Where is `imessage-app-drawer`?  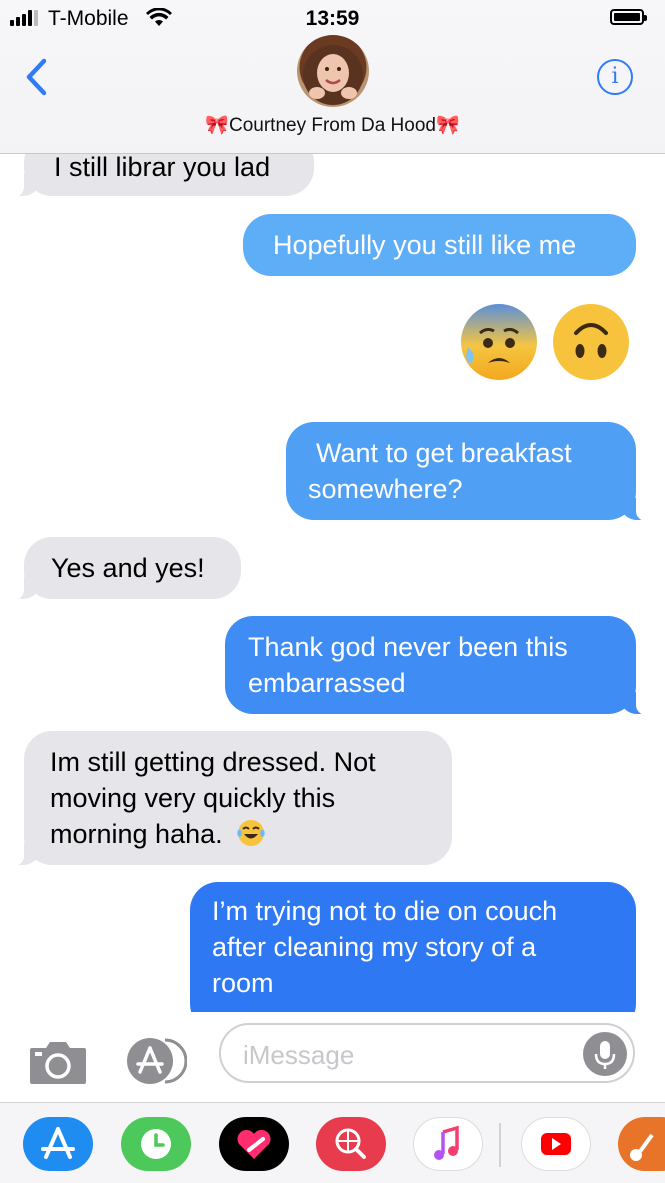 imessage-app-drawer is located at coordinates (332, 1142).